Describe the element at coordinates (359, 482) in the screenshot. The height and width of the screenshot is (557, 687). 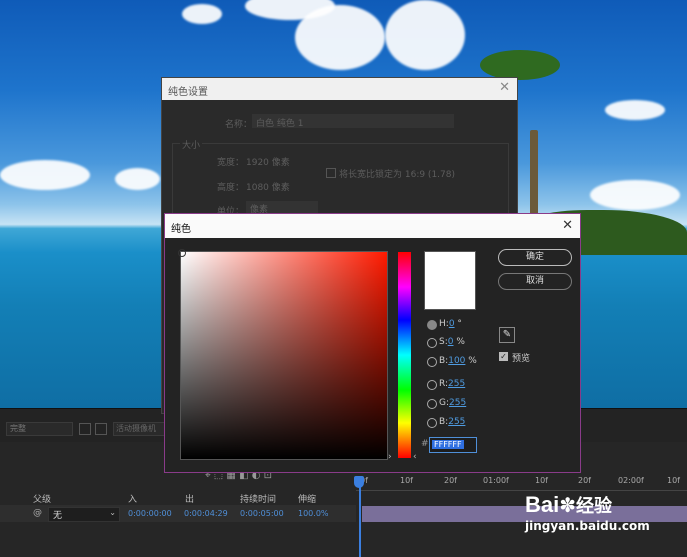
I see `playhead-handle` at that location.